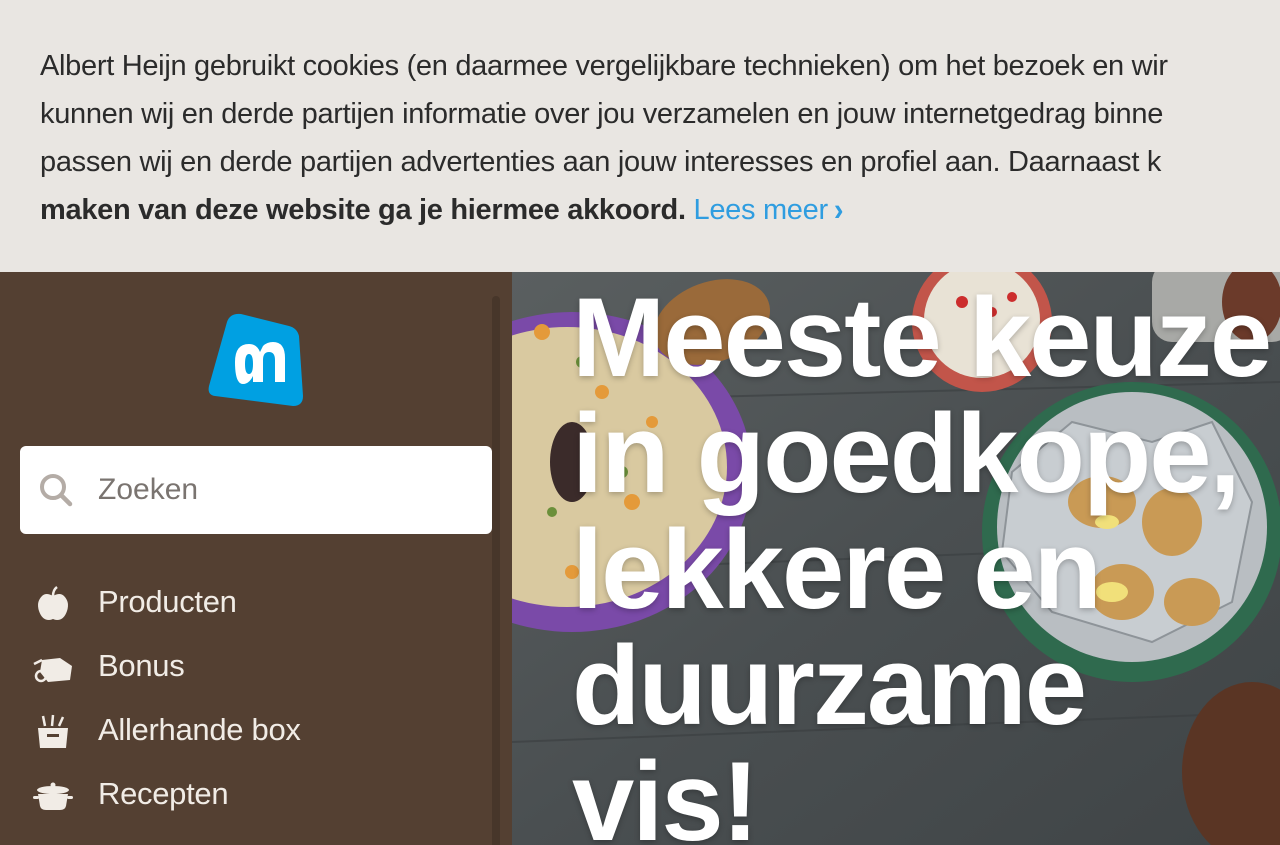 This screenshot has width=1280, height=845. I want to click on nav-item-bonus: Bonus, so click(245, 668).